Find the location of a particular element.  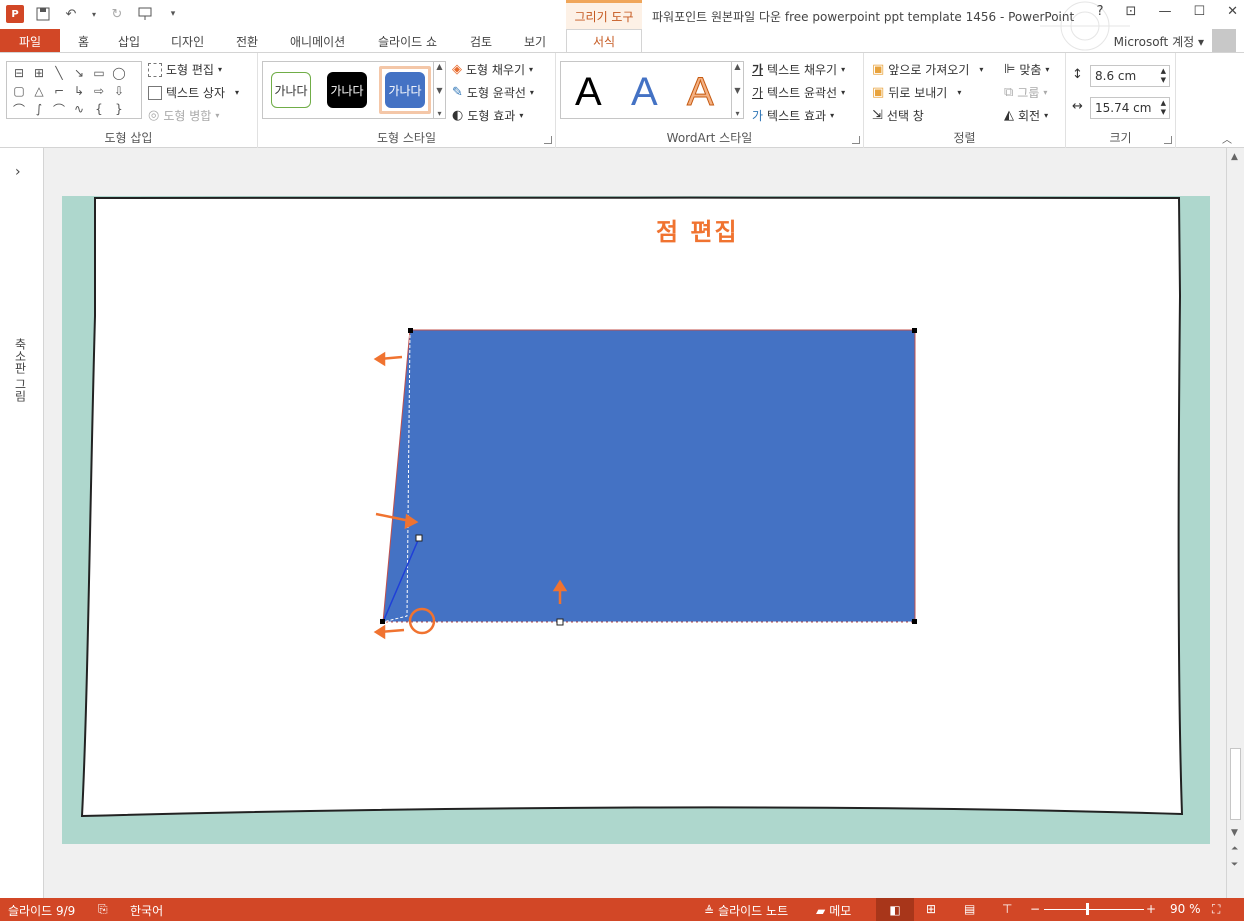

tab-review: 검토 is located at coordinates (481, 41).